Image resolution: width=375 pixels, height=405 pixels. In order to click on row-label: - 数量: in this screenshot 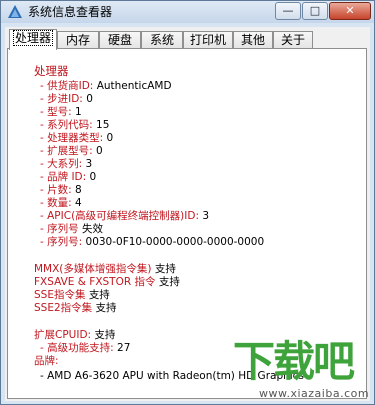, I will do `click(58, 203)`.